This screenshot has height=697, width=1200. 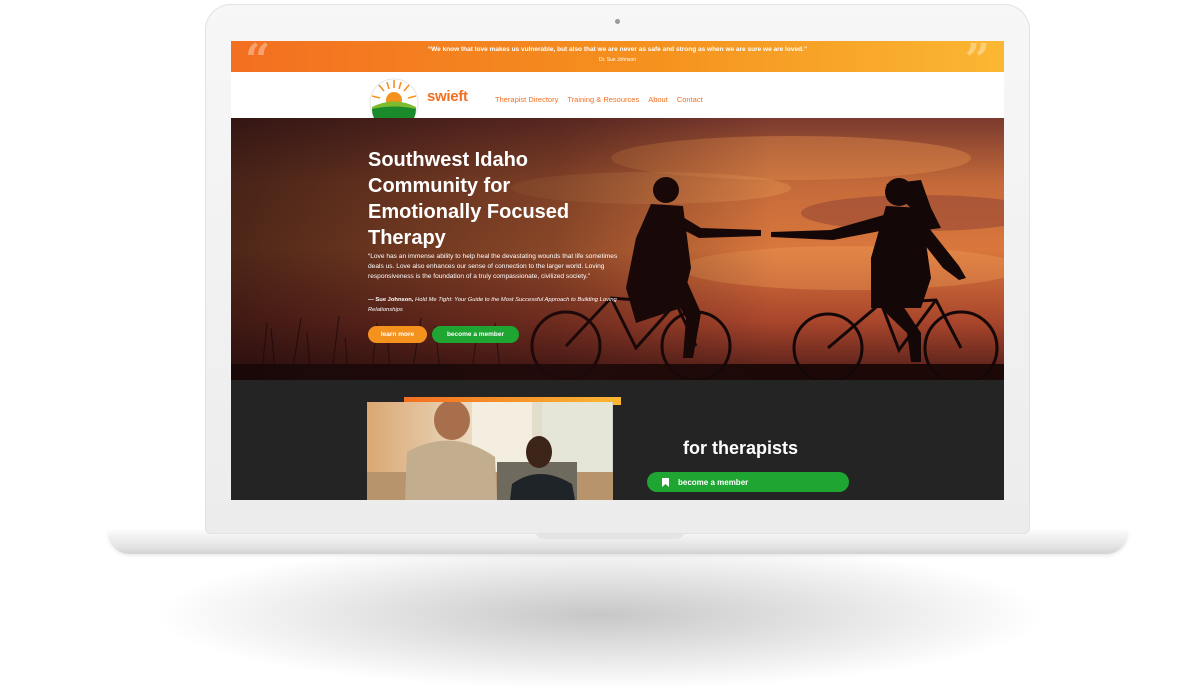 What do you see at coordinates (690, 99) in the screenshot?
I see `nav-link-contact: Contact` at bounding box center [690, 99].